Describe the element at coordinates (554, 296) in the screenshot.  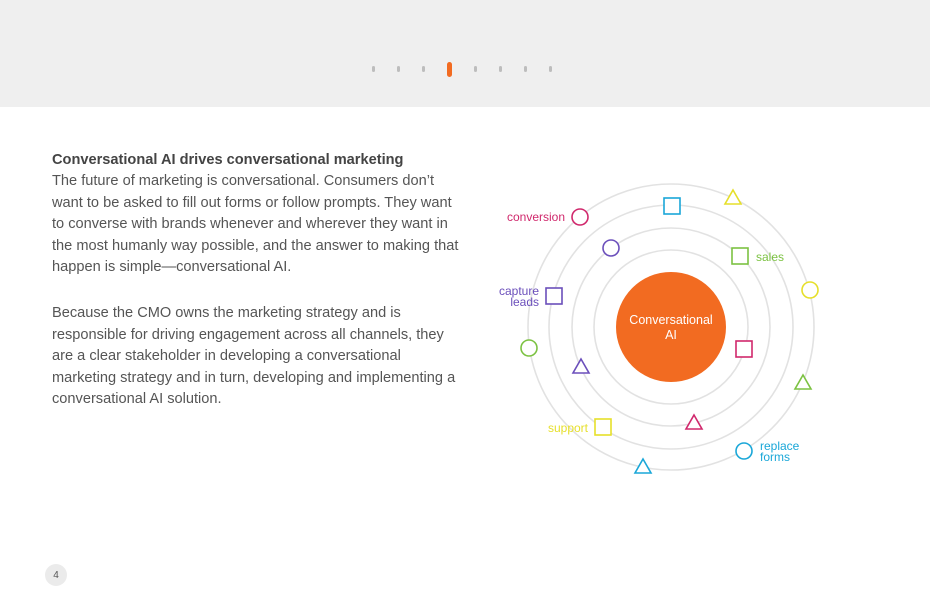
I see `capture-leads-square-icon` at that location.